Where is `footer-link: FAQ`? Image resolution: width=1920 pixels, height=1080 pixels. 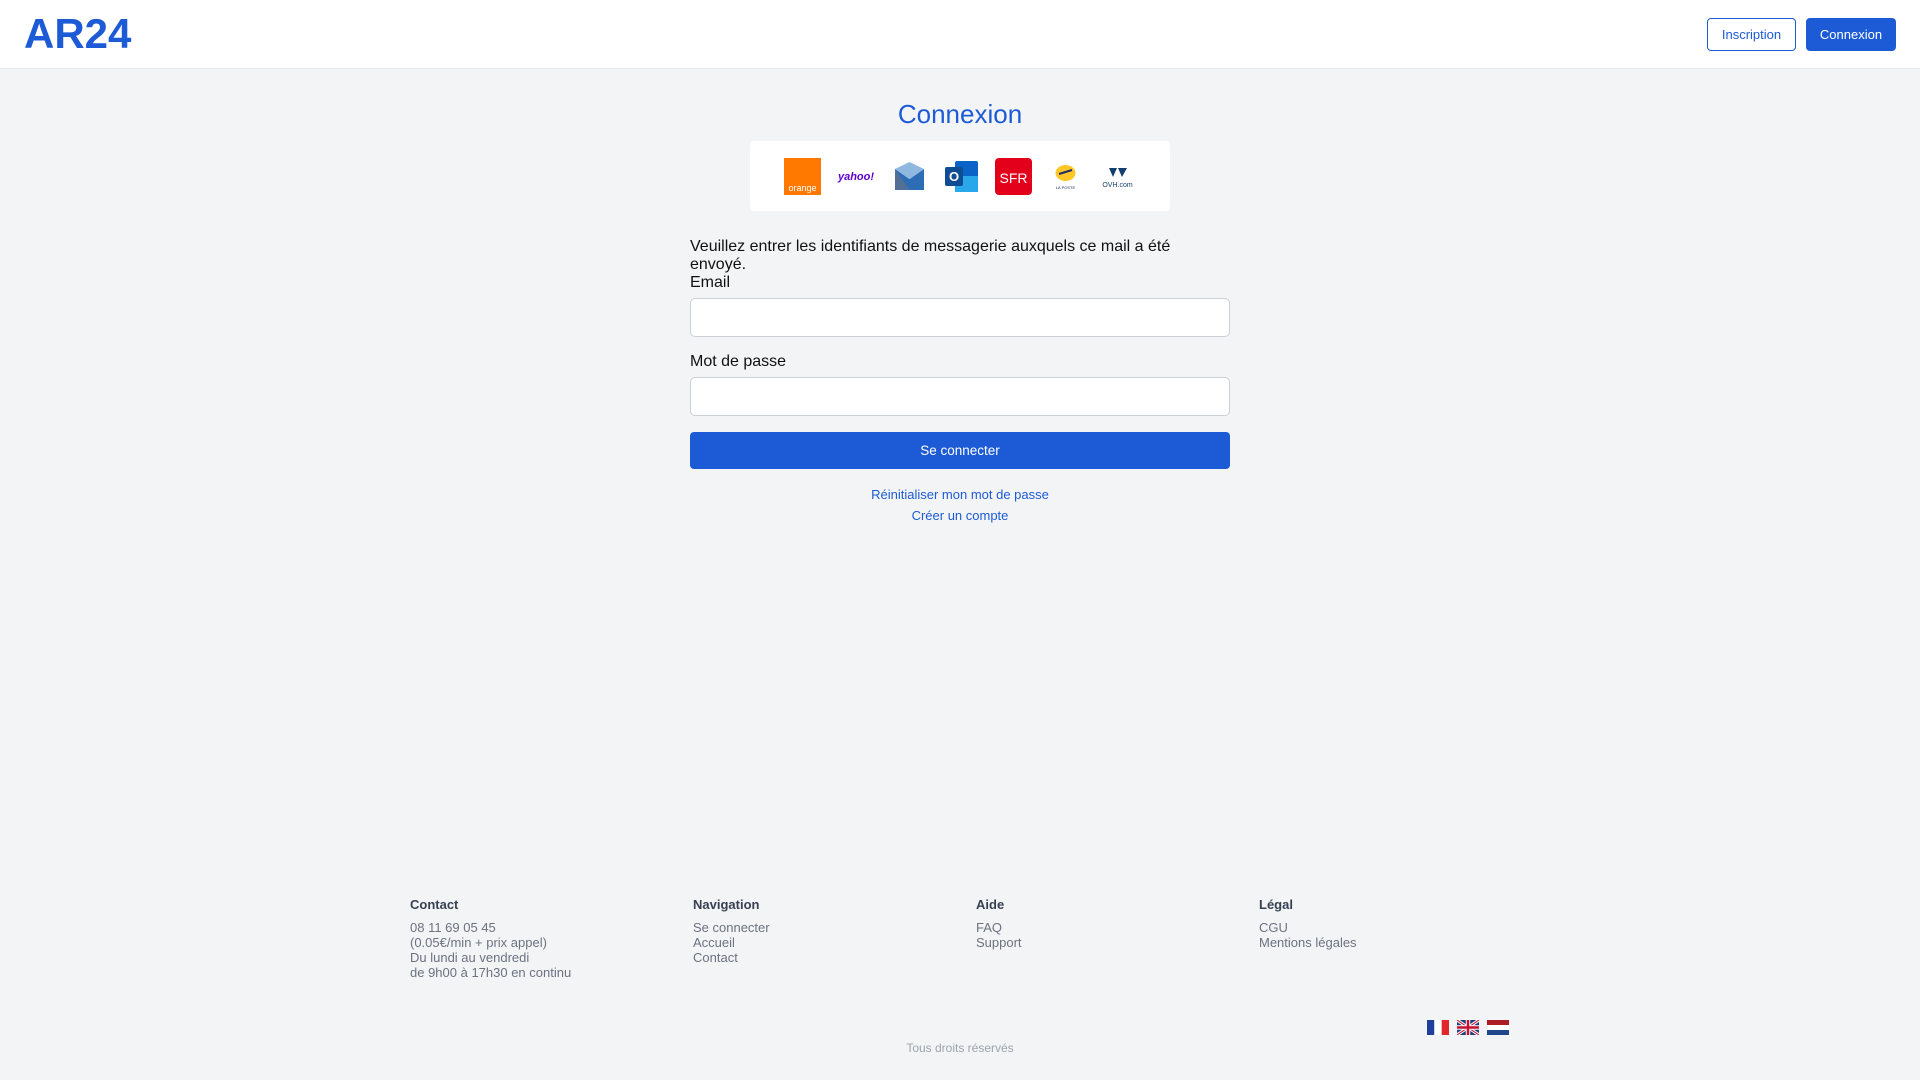 footer-link: FAQ is located at coordinates (999, 927).